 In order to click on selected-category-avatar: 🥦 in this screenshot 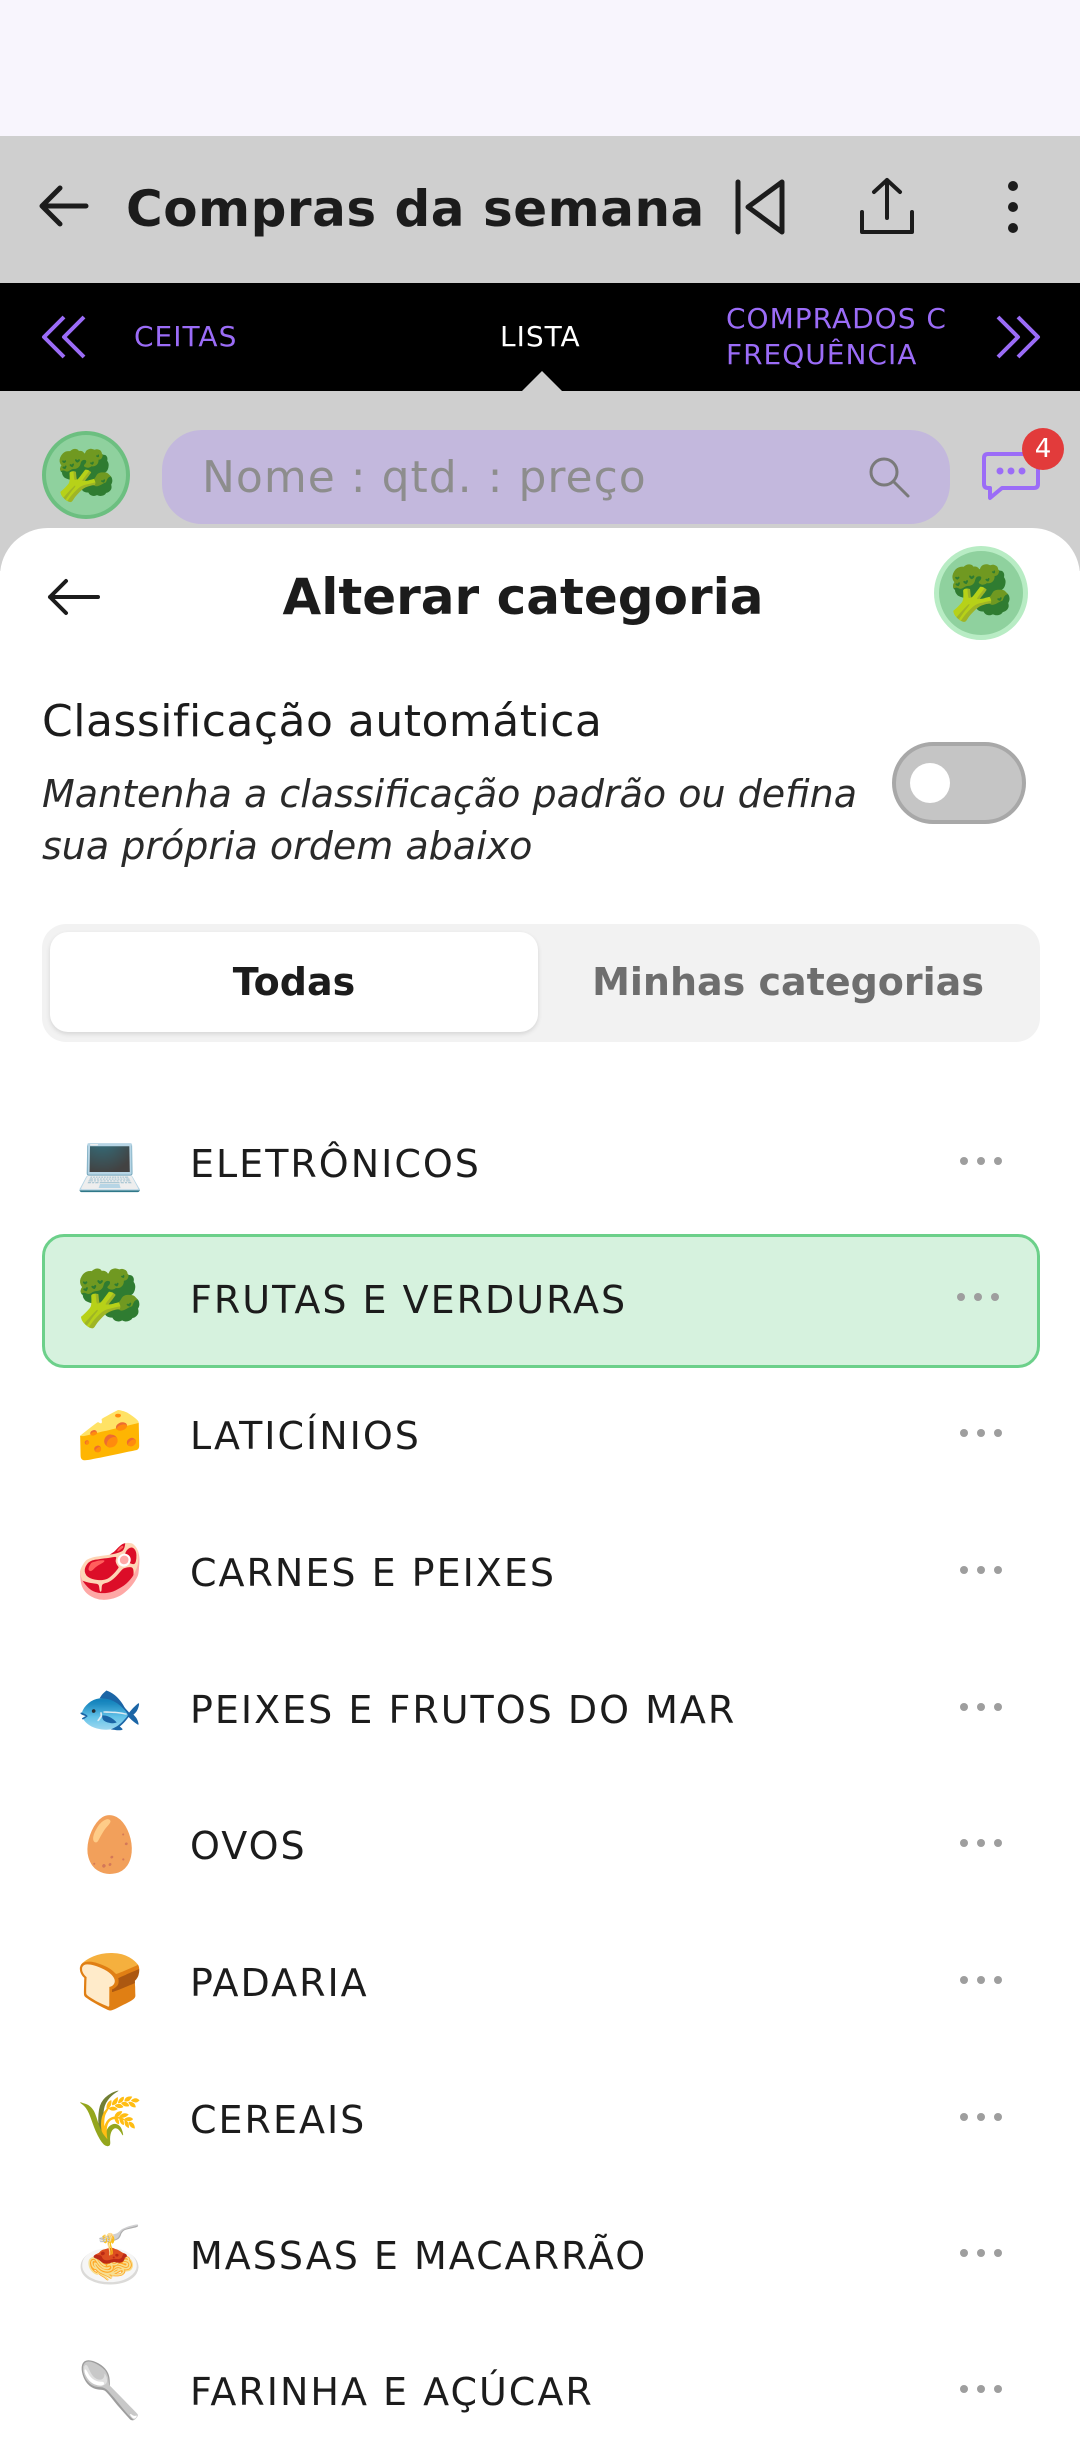, I will do `click(981, 593)`.